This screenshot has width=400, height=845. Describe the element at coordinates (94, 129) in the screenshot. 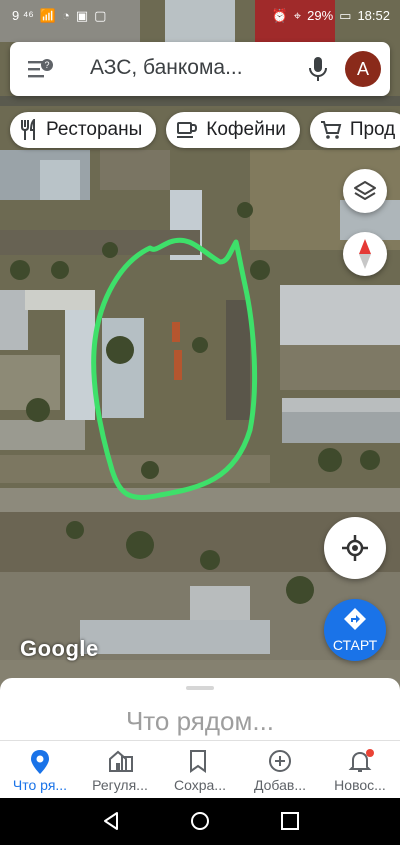

I see `chip-label: Рестораны` at that location.